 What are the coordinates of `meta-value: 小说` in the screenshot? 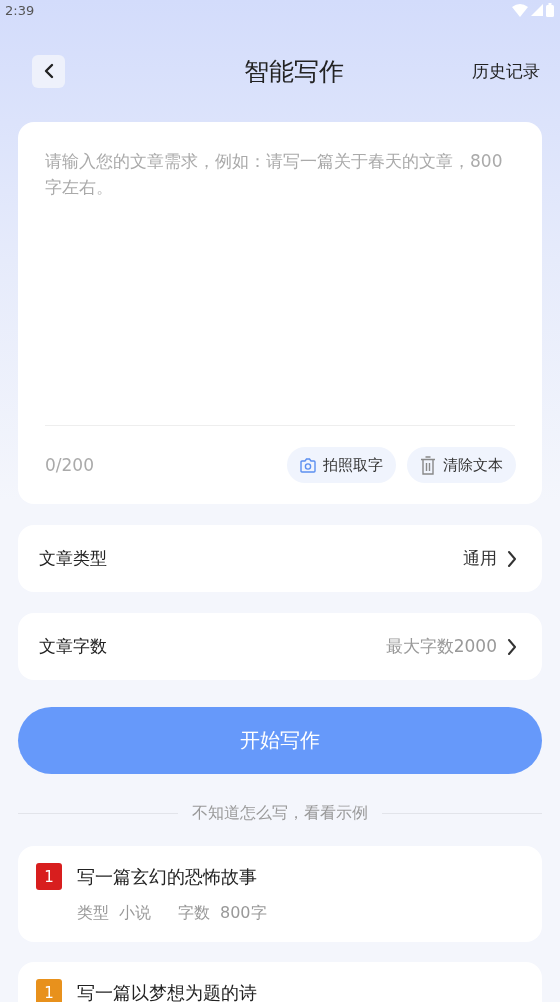 It's located at (135, 913).